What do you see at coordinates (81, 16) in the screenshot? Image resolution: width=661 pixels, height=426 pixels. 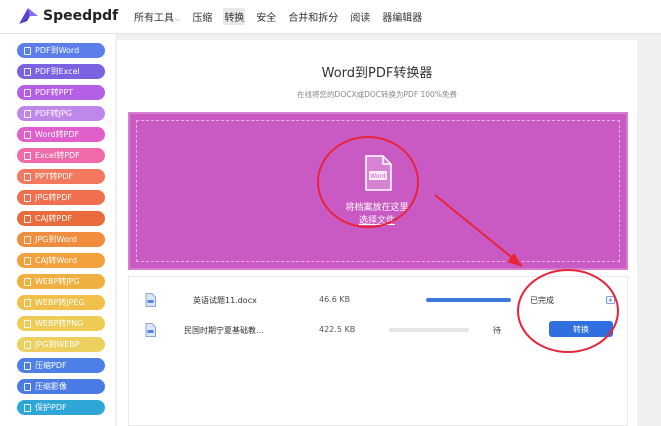 I see `brand-name: Speedpdf` at bounding box center [81, 16].